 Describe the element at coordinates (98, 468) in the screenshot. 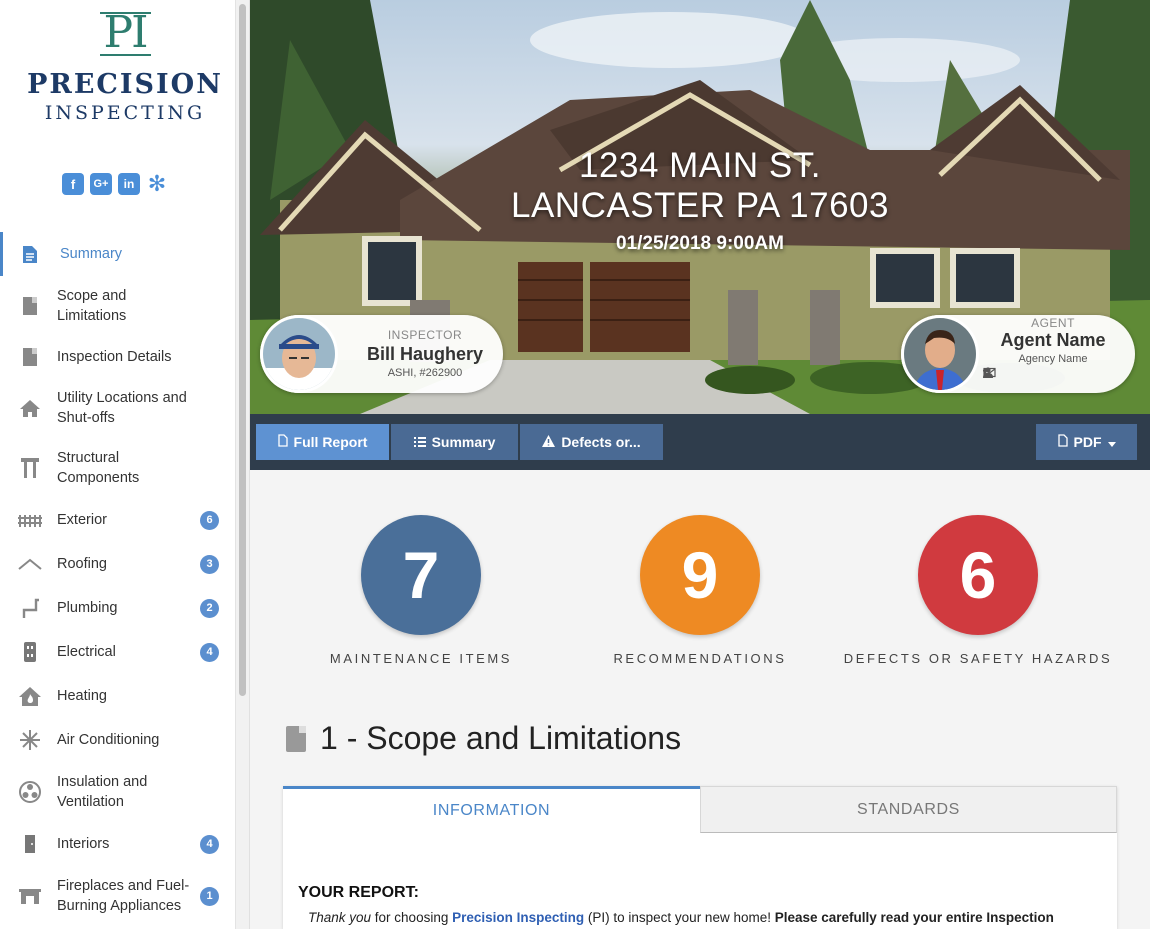

I see `sidebar-item-label: Structural Components` at that location.